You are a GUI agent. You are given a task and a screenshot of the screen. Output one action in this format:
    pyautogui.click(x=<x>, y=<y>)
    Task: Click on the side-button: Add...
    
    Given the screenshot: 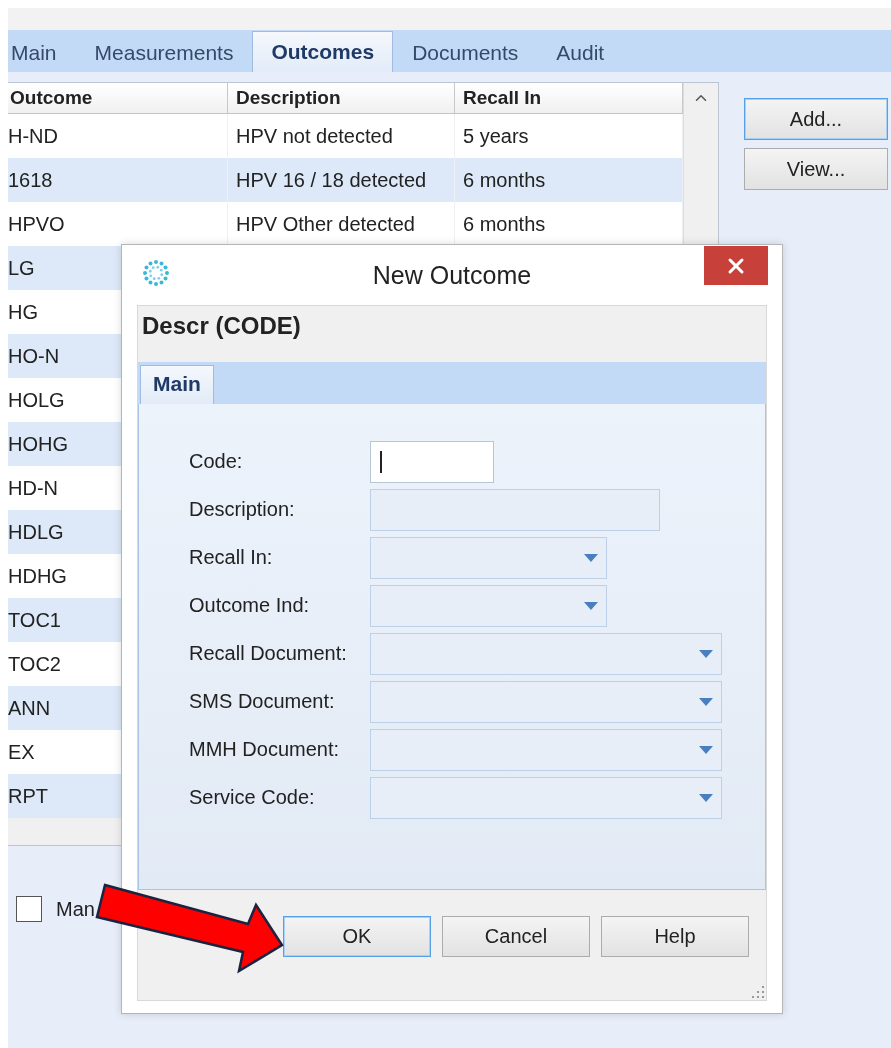 What is the action you would take?
    pyautogui.click(x=816, y=119)
    